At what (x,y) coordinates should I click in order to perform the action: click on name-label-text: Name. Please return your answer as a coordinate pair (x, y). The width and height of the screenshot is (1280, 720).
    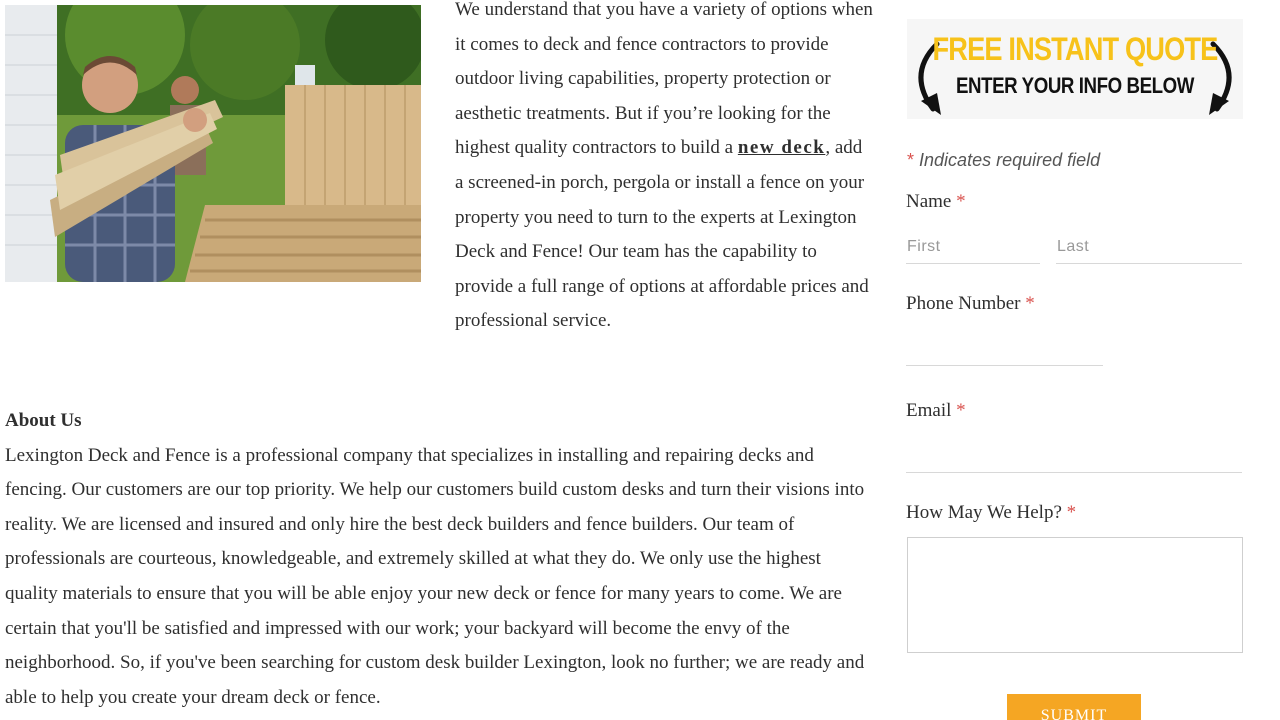
    Looking at the image, I should click on (929, 201).